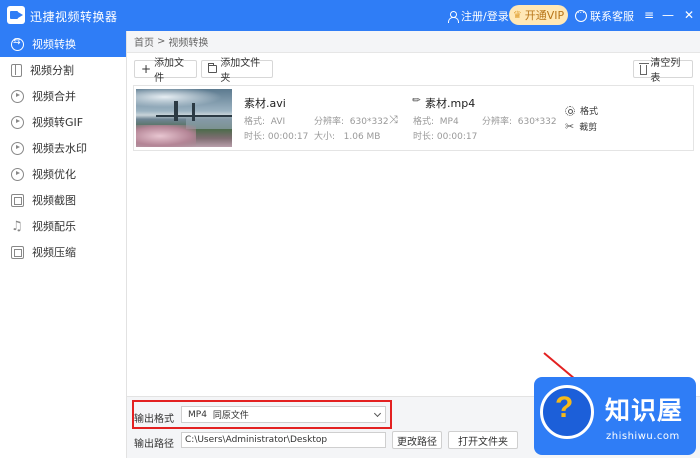 This screenshot has height=458, width=700. What do you see at coordinates (17, 252) in the screenshot?
I see `compress-icon` at bounding box center [17, 252].